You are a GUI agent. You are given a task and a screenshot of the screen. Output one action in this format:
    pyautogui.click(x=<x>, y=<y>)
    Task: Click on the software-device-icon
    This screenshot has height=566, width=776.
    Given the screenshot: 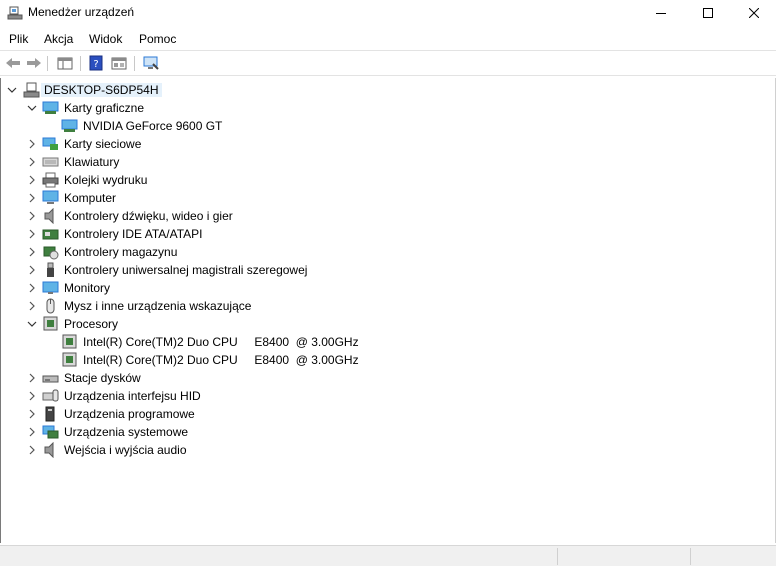 What is the action you would take?
    pyautogui.click(x=50, y=414)
    